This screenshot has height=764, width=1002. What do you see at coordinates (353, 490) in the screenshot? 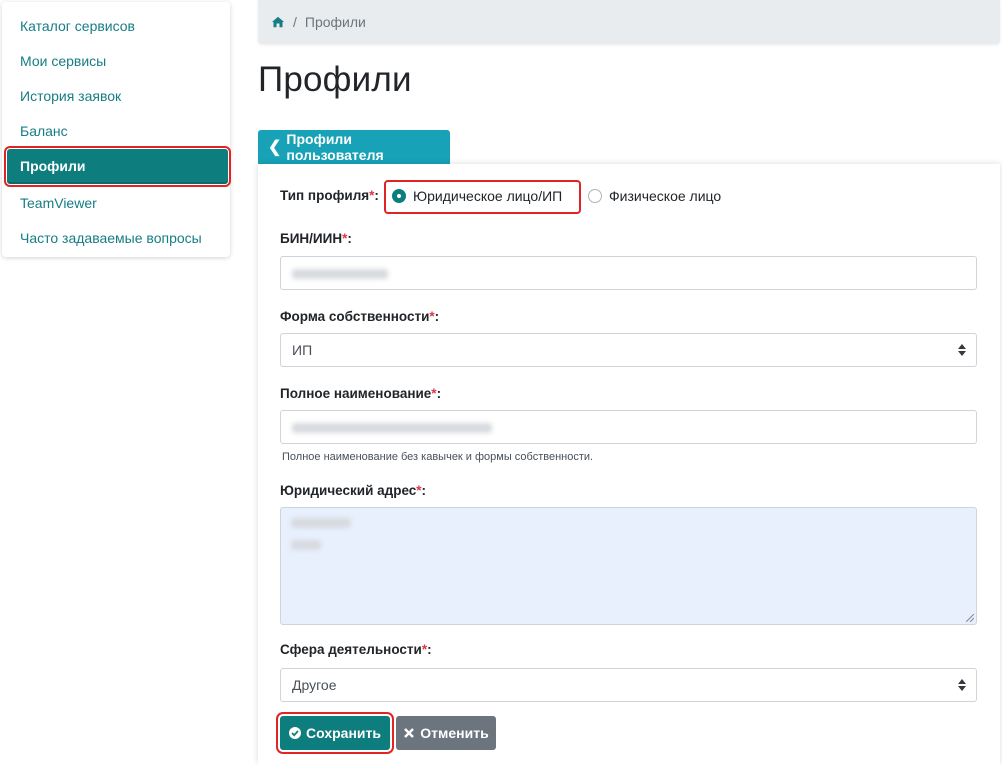
I see `legal-address-label: Юридический адрес*:` at bounding box center [353, 490].